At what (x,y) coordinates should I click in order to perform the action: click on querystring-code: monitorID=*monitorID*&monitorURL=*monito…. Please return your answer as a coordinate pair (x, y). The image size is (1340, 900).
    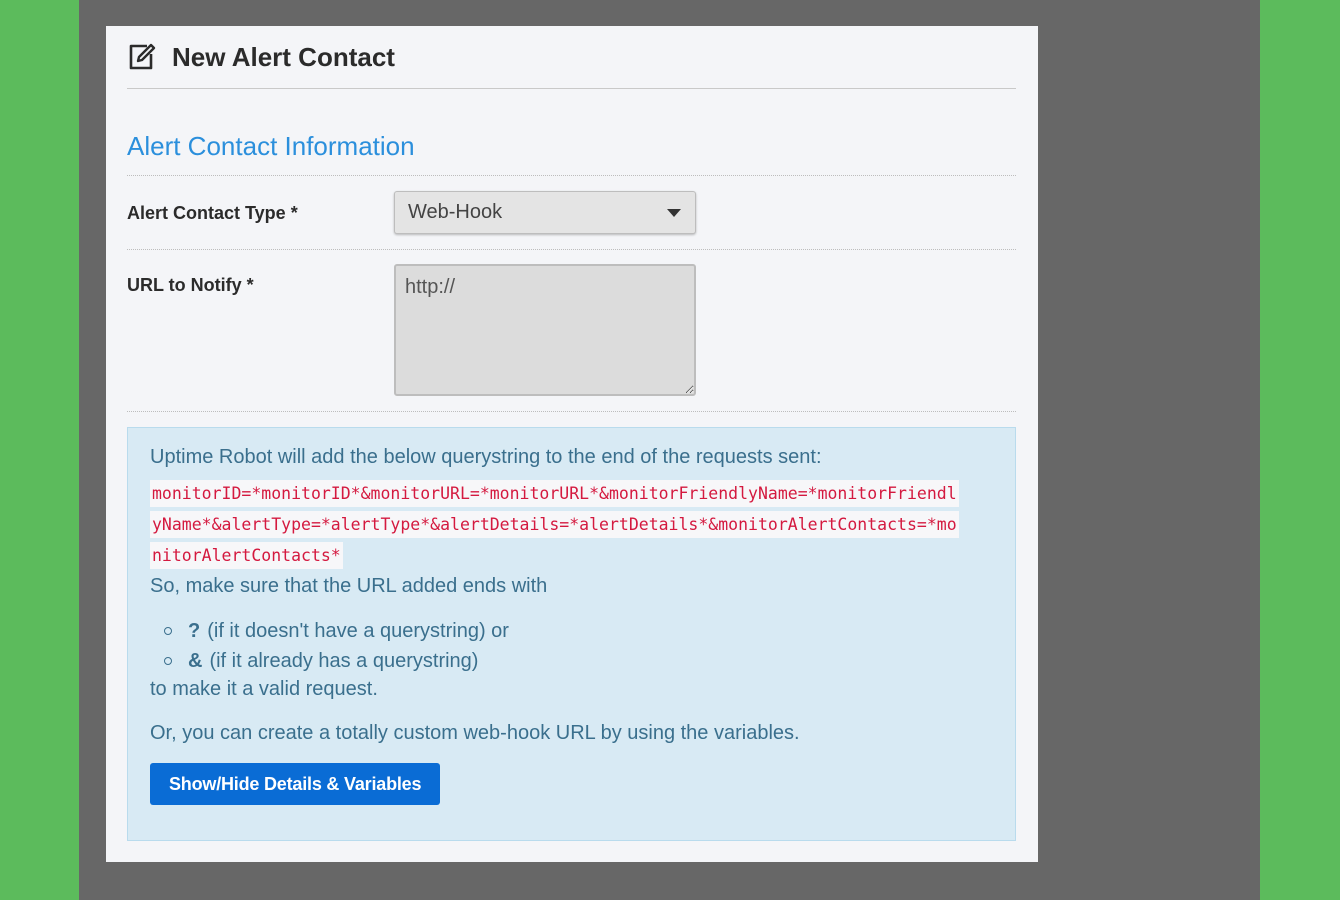
    Looking at the image, I should click on (555, 524).